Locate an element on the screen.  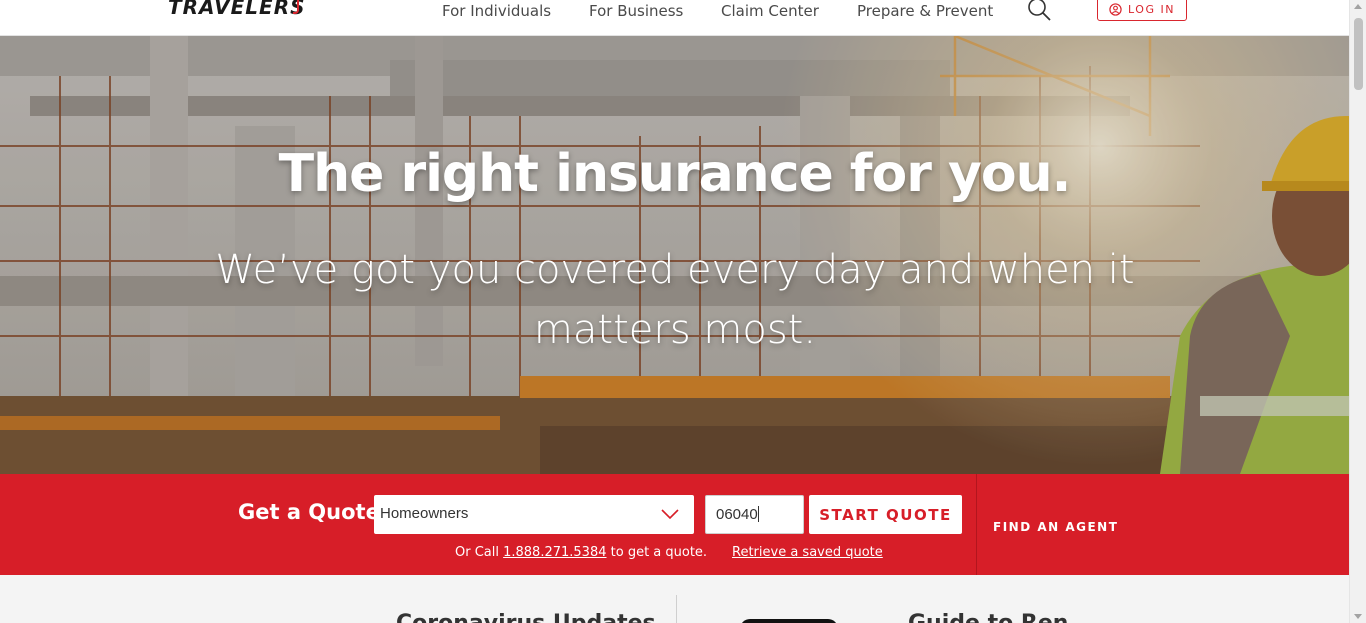
zip-code-value: 06040 is located at coordinates (737, 514).